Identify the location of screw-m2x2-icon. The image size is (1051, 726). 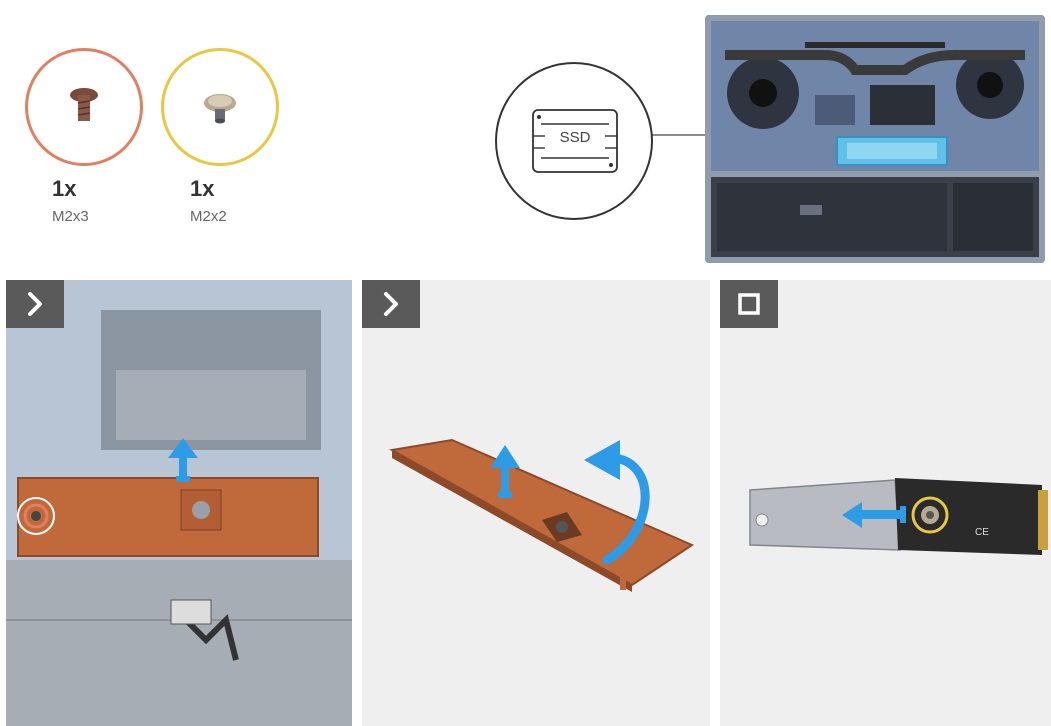
(220, 109).